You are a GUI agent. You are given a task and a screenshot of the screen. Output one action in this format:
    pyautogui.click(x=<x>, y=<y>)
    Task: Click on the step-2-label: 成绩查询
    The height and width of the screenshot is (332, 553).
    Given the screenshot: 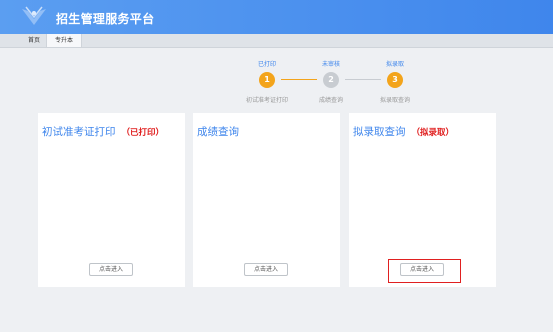 What is the action you would take?
    pyautogui.click(x=330, y=100)
    